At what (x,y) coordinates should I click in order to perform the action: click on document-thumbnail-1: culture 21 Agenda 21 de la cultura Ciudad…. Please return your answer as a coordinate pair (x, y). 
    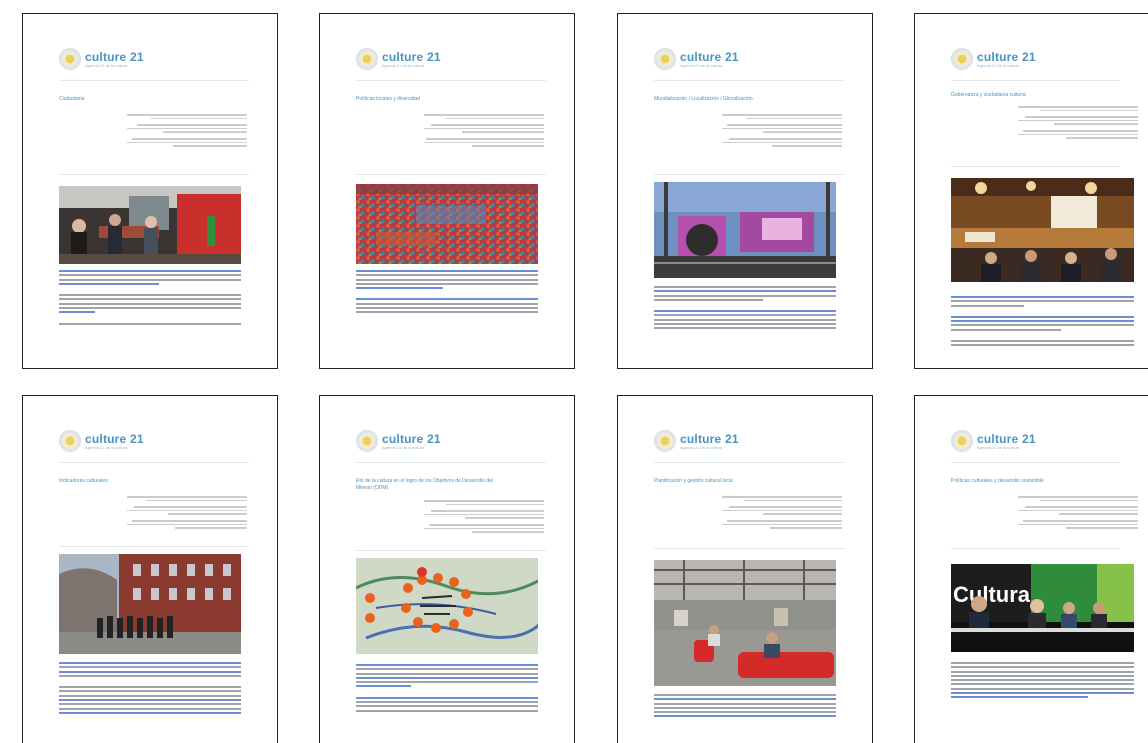
    Looking at the image, I should click on (150, 191).